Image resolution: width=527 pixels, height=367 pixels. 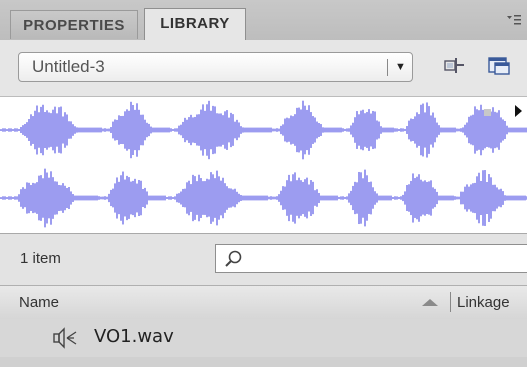 What do you see at coordinates (40, 258) in the screenshot?
I see `item-count: 1 item` at bounding box center [40, 258].